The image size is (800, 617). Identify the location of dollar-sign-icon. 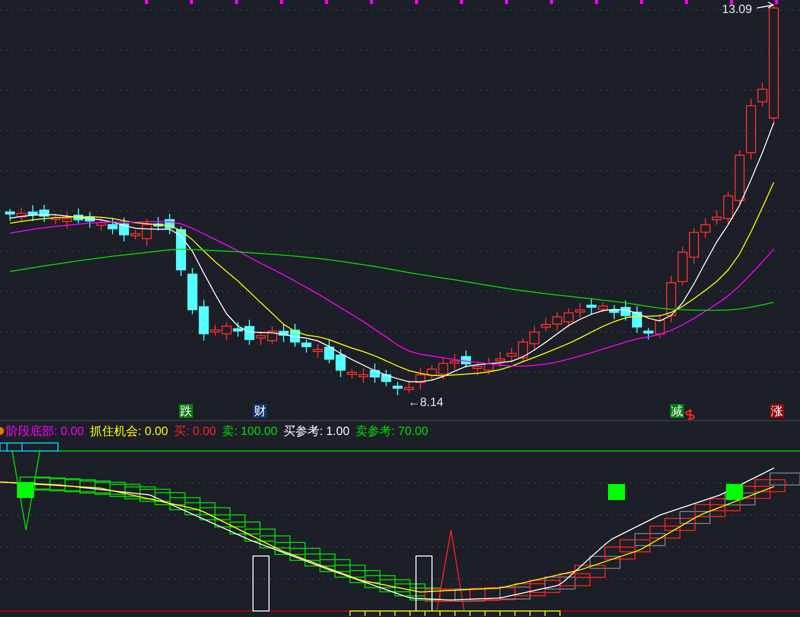
(690, 414).